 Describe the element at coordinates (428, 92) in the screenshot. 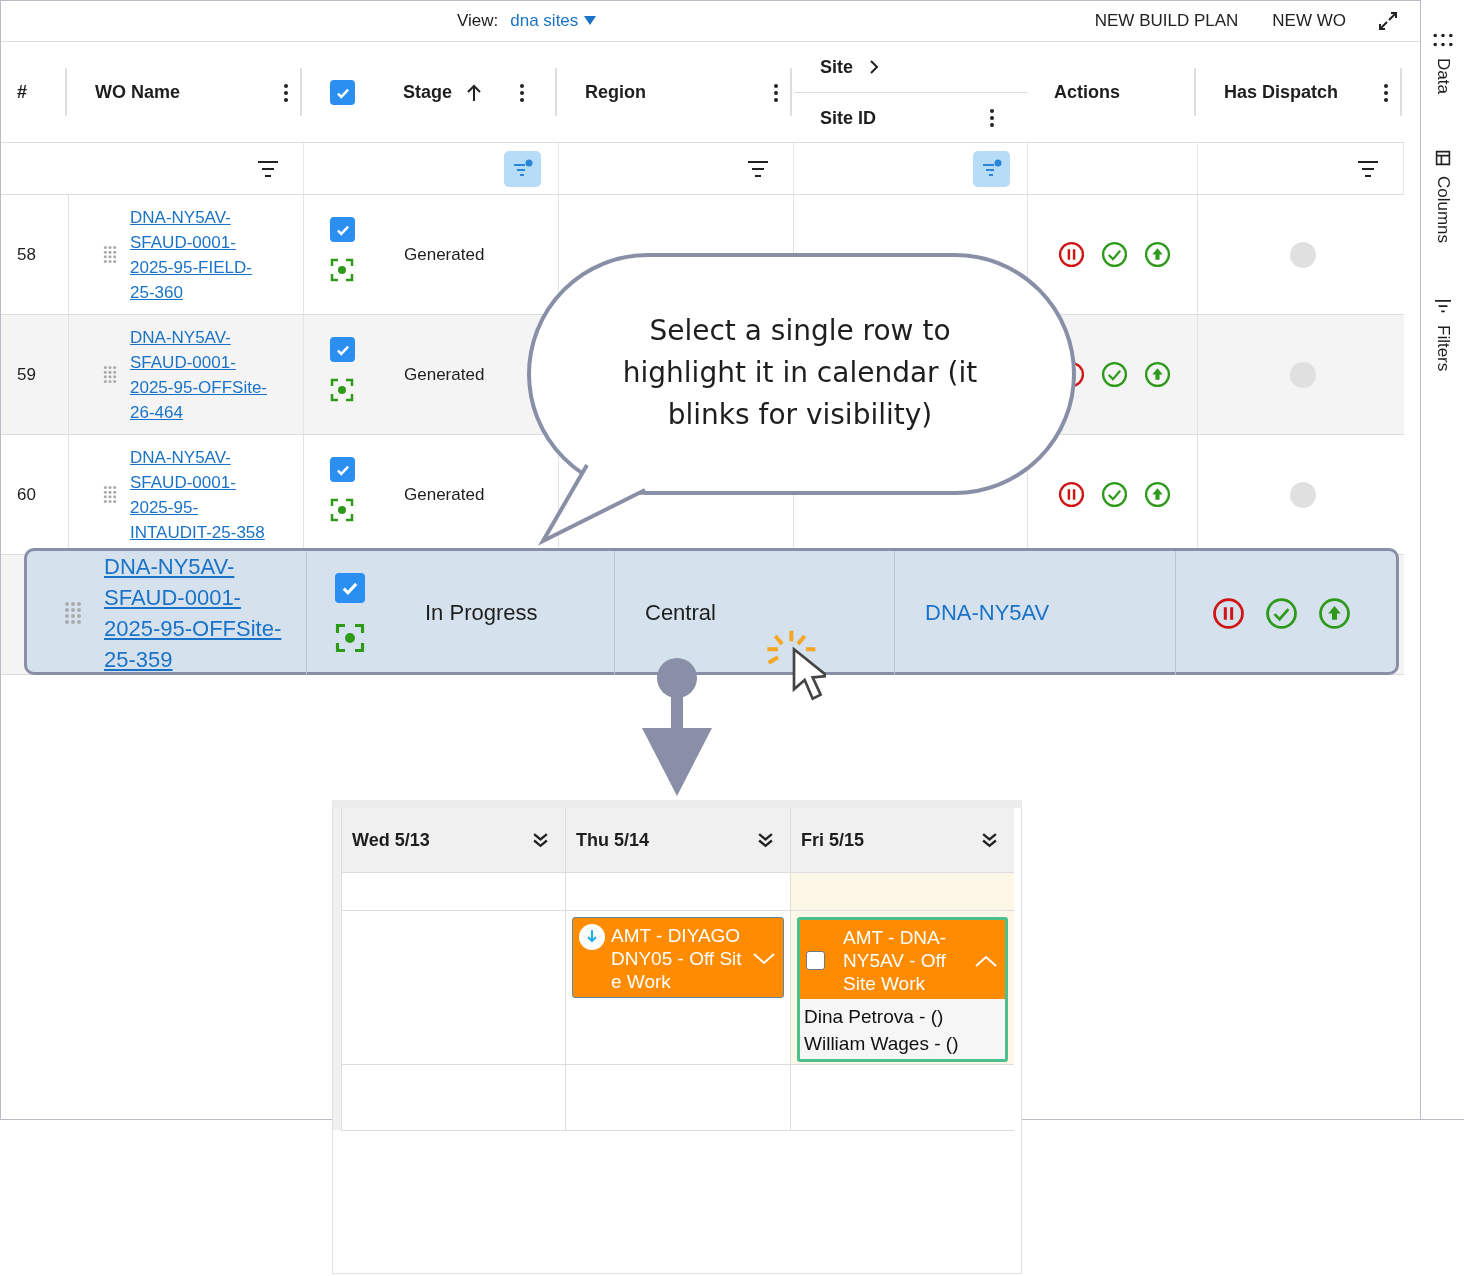

I see `column-header: Stage` at that location.